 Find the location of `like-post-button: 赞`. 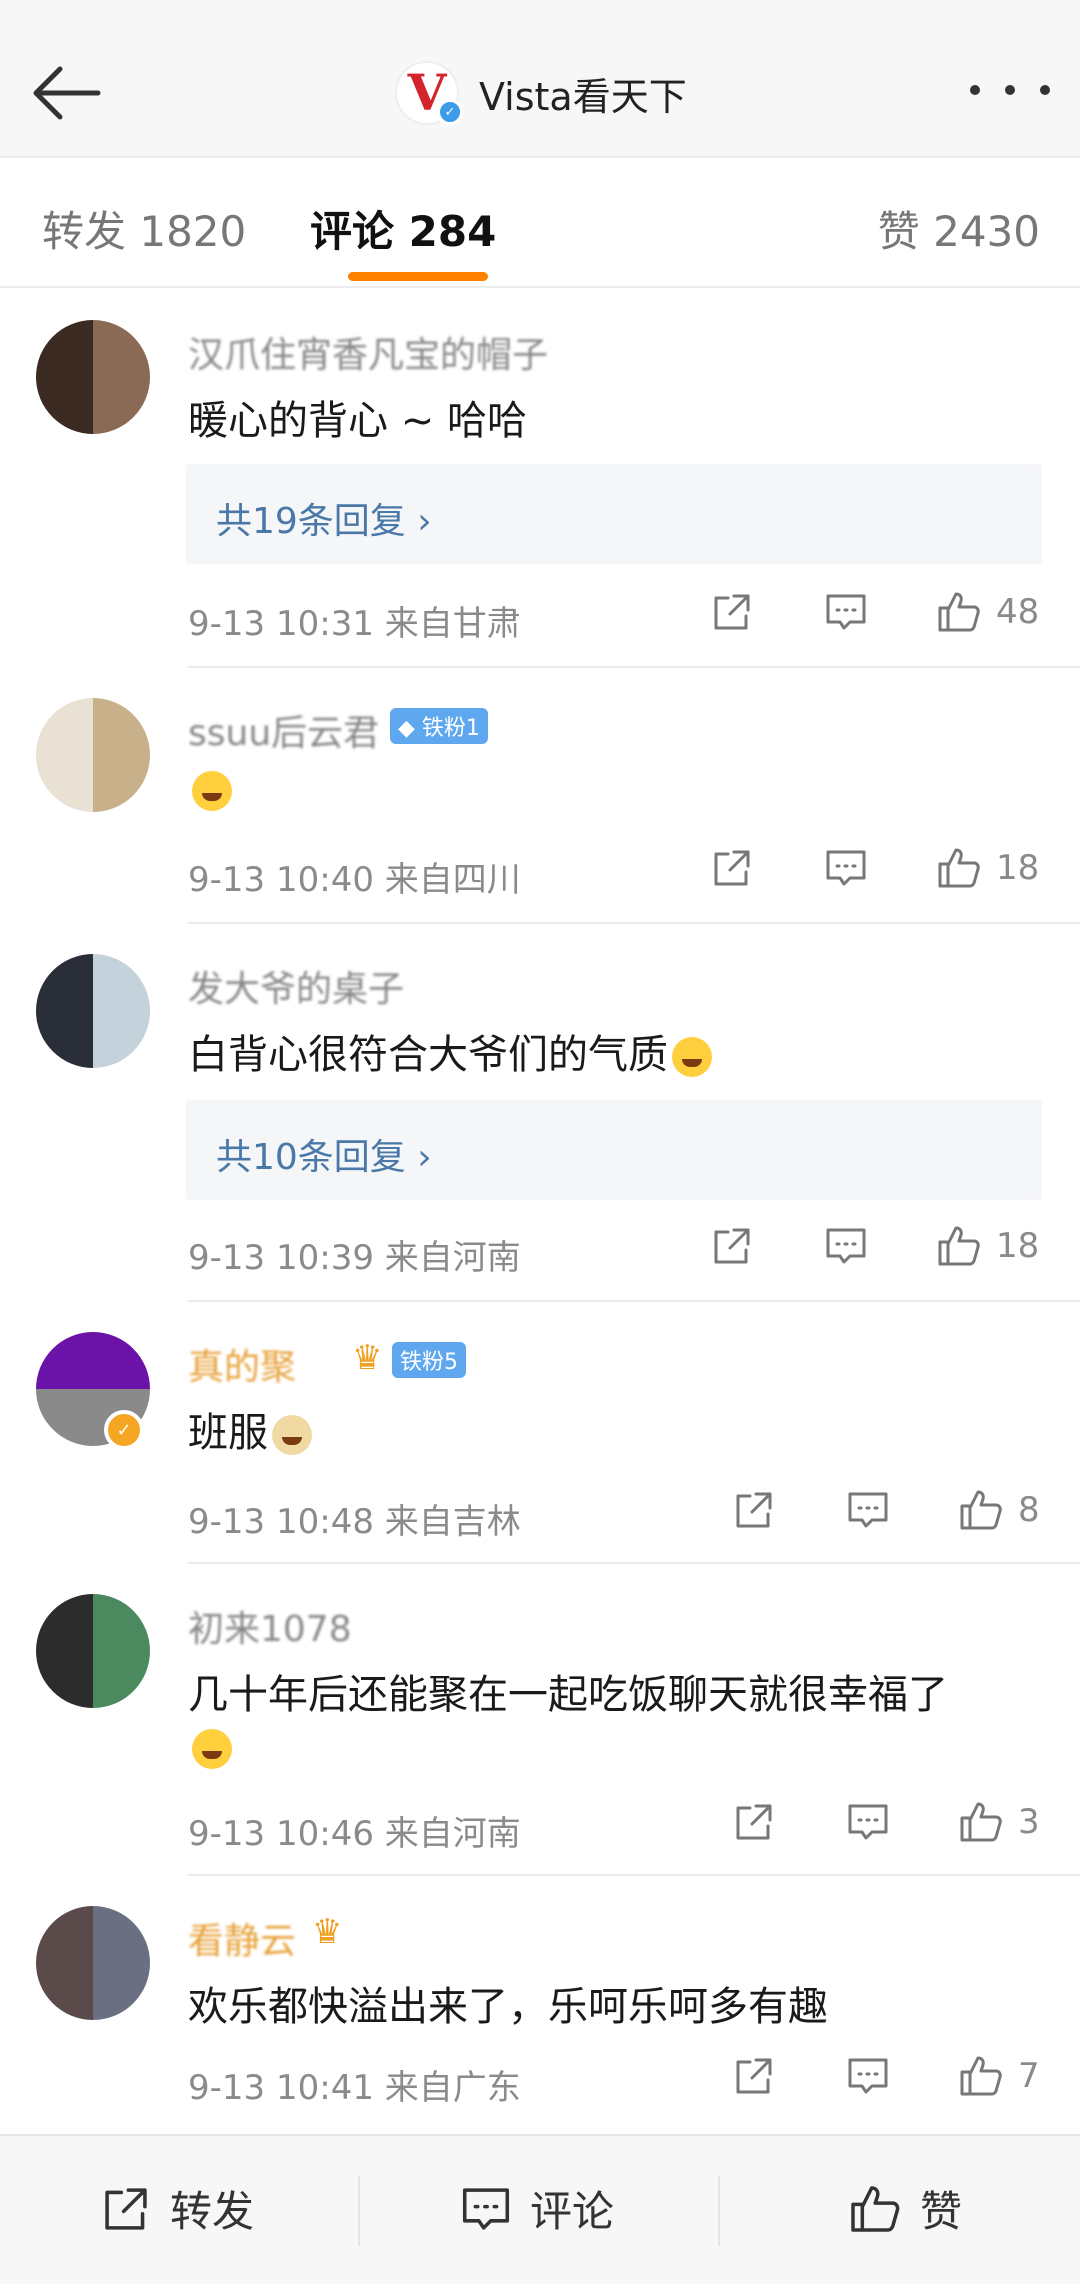

like-post-button: 赞 is located at coordinates (904, 2208).